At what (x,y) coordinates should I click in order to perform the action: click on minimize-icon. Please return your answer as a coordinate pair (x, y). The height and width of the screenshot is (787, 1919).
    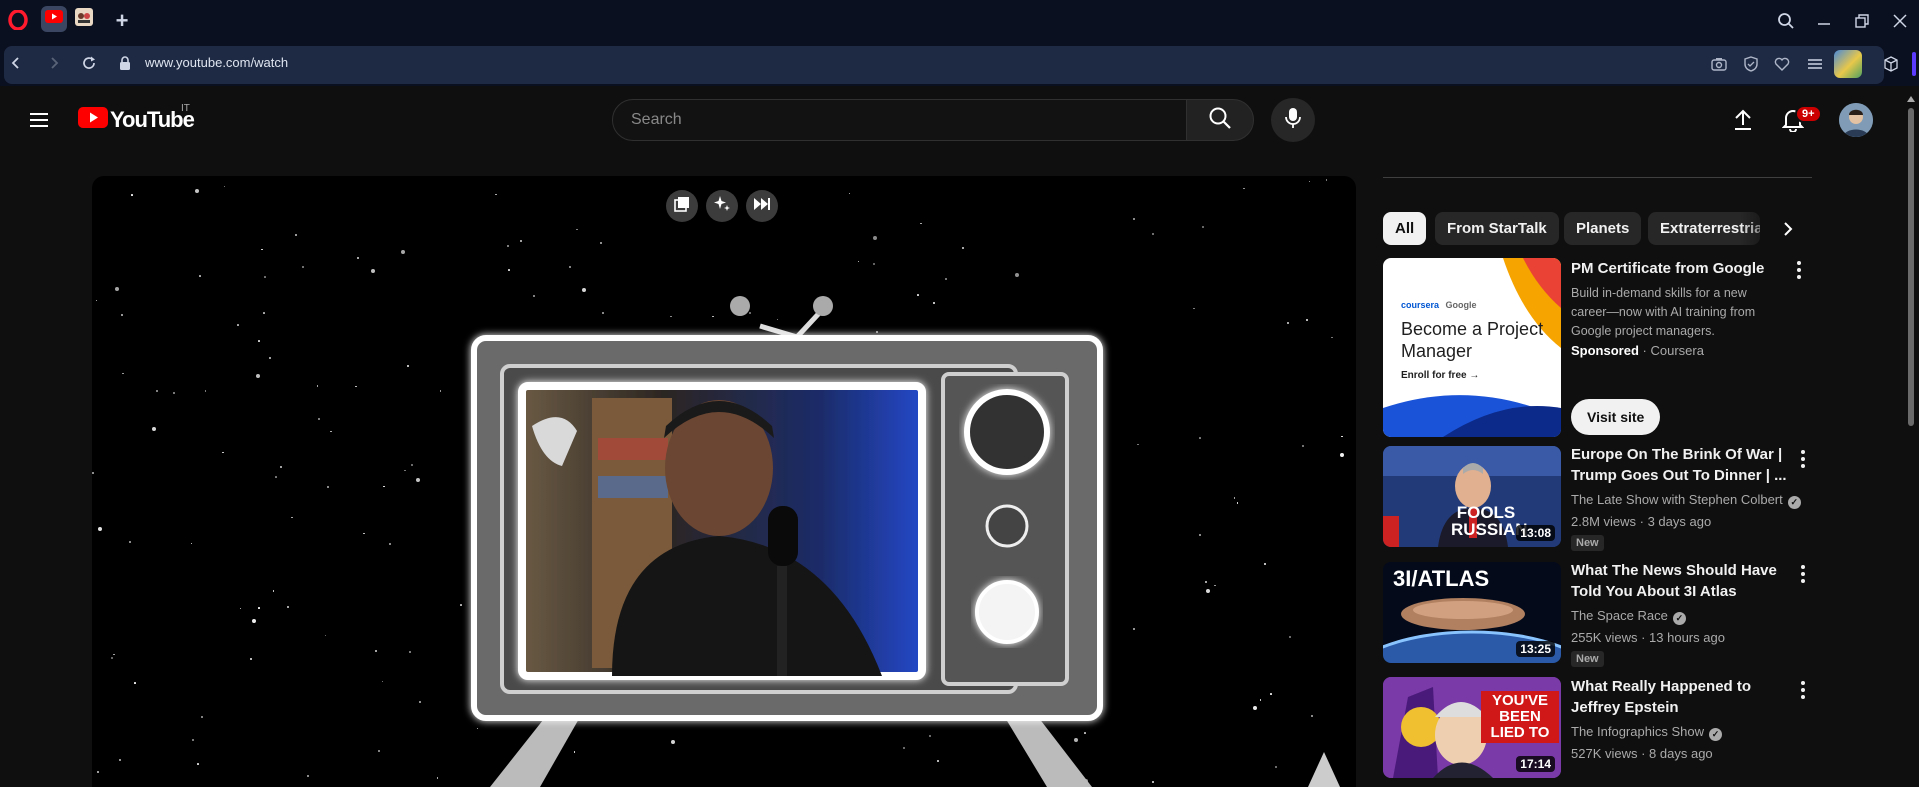
    Looking at the image, I should click on (1824, 21).